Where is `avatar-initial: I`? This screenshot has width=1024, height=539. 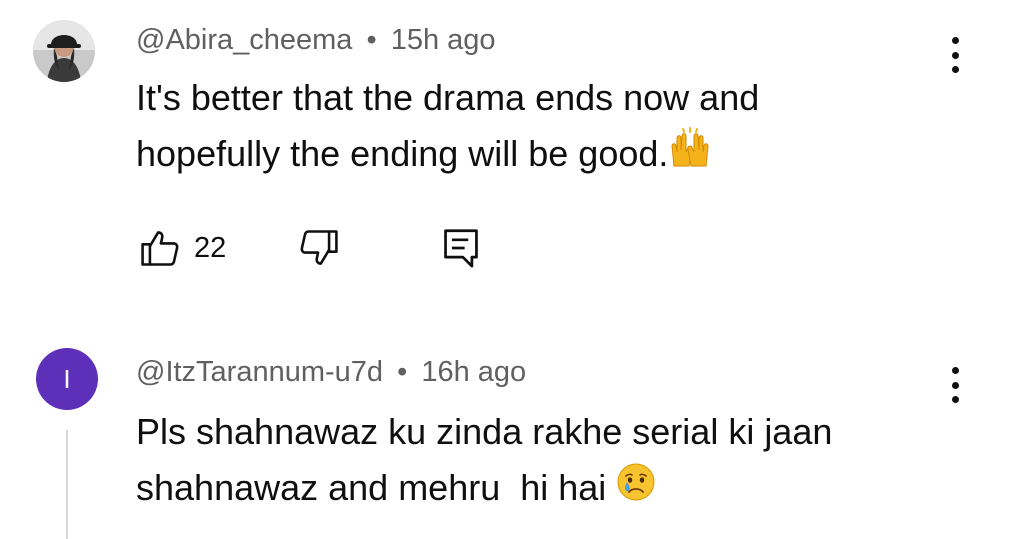 avatar-initial: I is located at coordinates (67, 378).